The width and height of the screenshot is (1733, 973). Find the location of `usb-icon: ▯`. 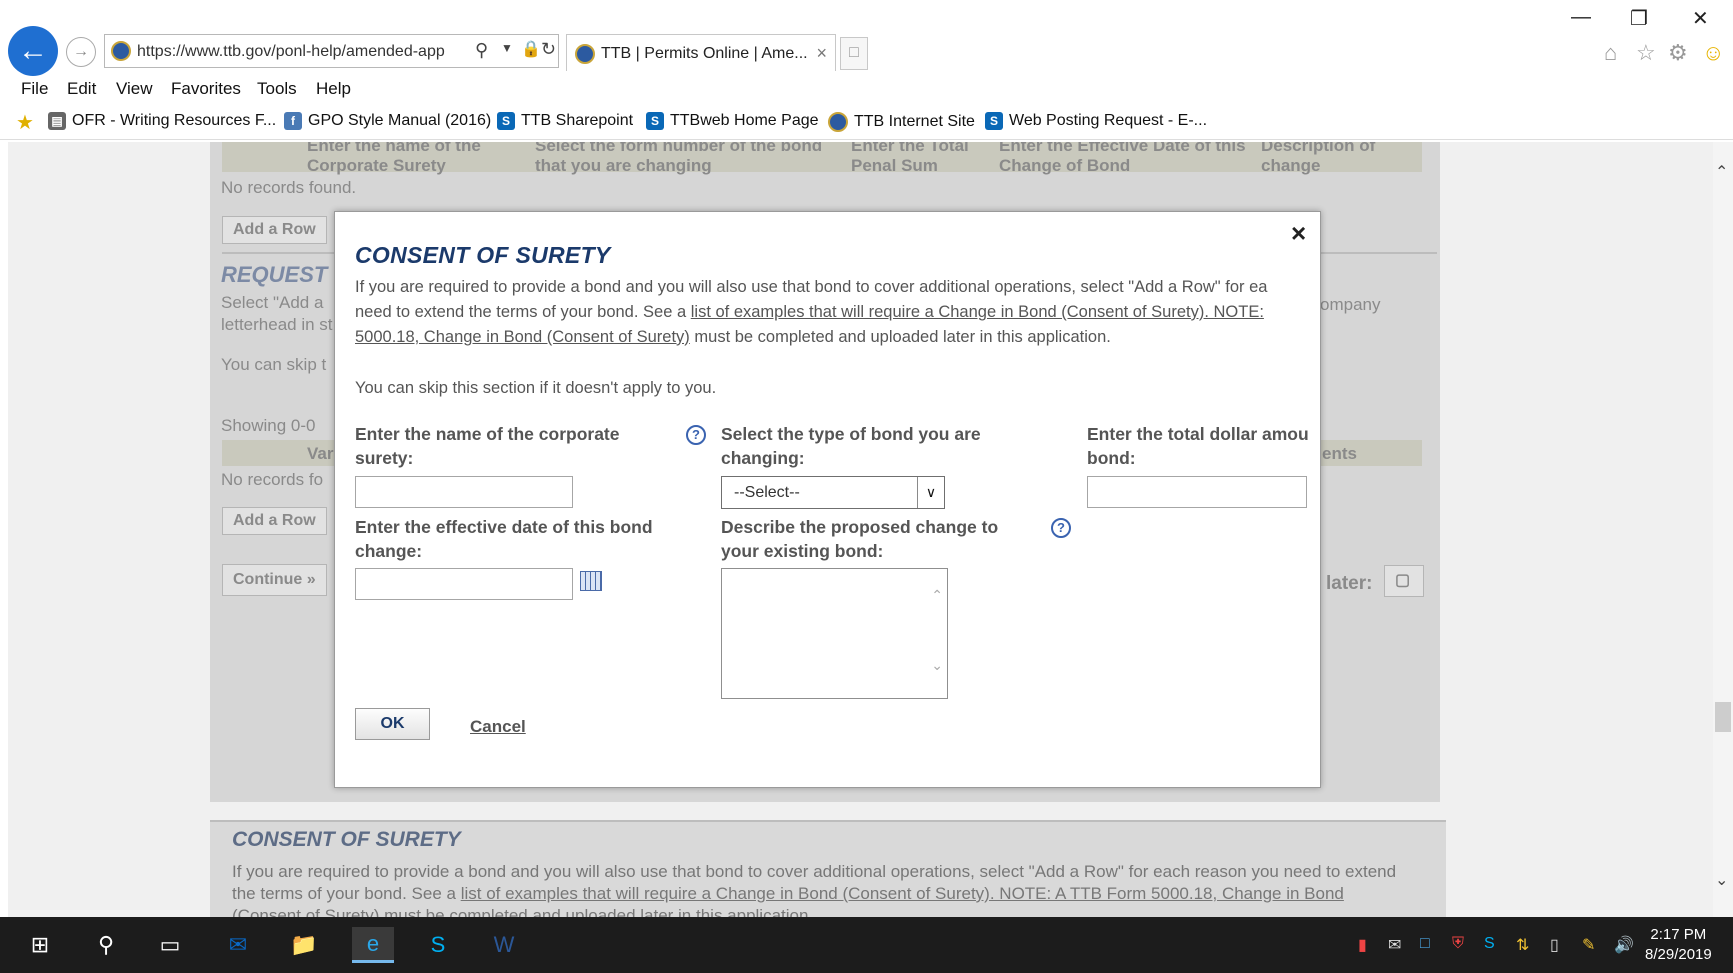

usb-icon: ▯ is located at coordinates (1554, 945).